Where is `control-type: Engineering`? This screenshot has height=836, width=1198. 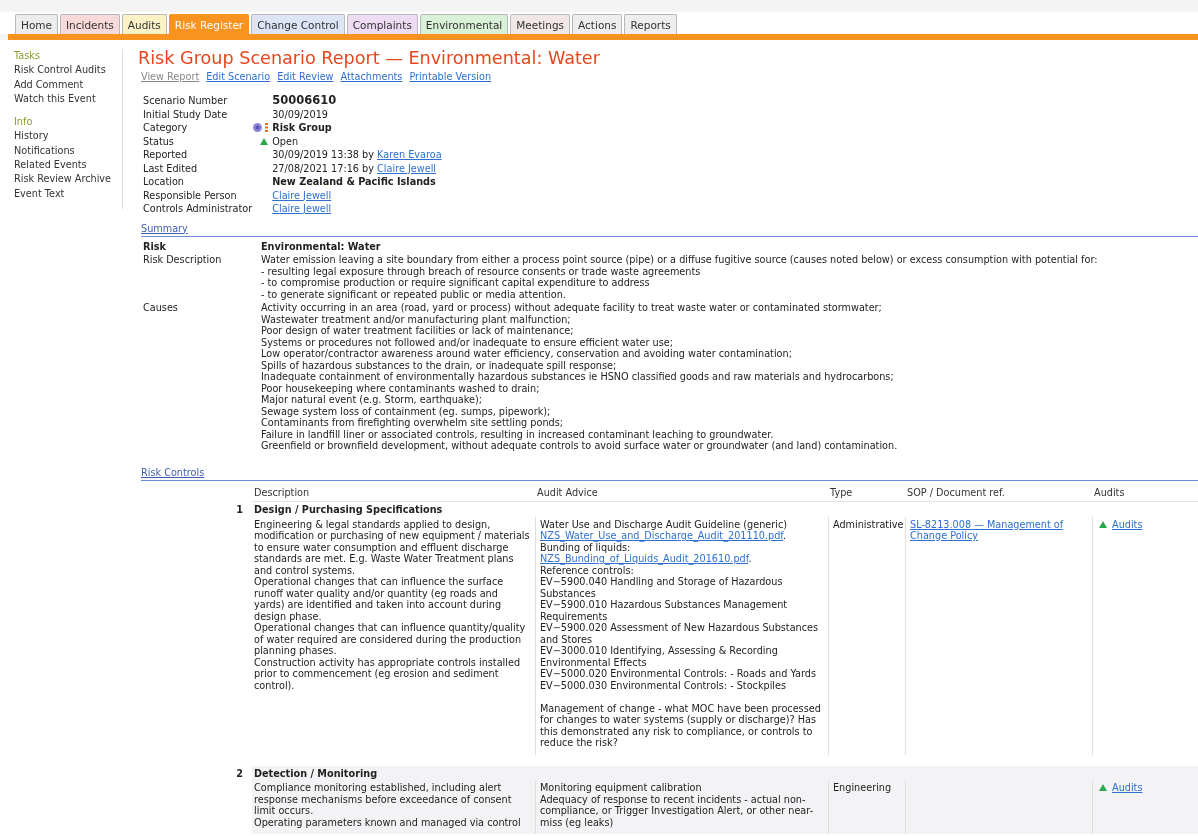 control-type: Engineering is located at coordinates (862, 787).